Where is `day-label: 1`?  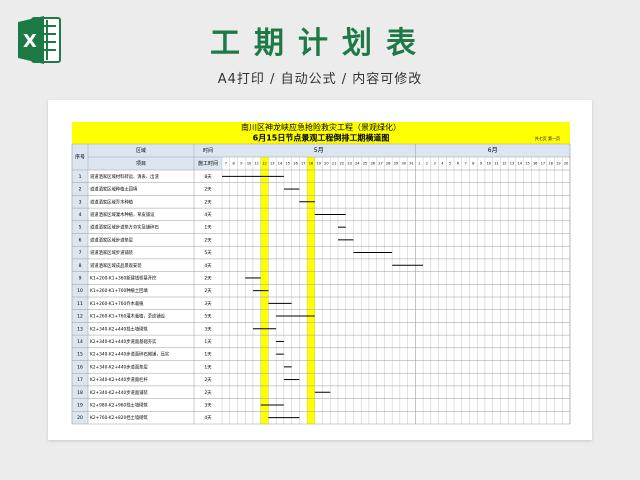
day-label: 1 is located at coordinates (419, 164).